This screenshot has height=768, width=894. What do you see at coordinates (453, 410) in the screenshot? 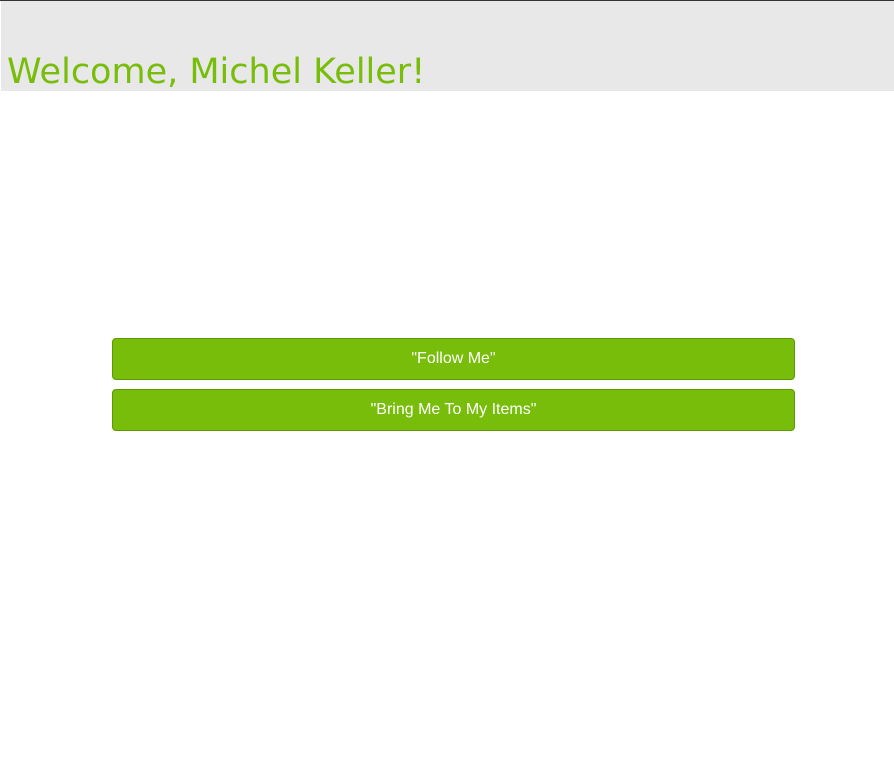
I see `bring-me-to-my-items-button: "Bring Me To My Items"` at bounding box center [453, 410].